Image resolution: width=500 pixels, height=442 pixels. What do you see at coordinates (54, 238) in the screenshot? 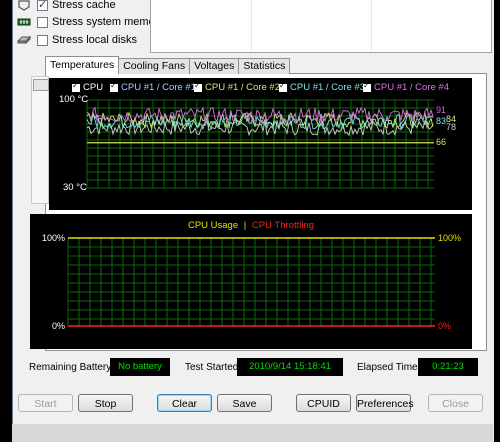
I see `usage-left-max: 100%` at bounding box center [54, 238].